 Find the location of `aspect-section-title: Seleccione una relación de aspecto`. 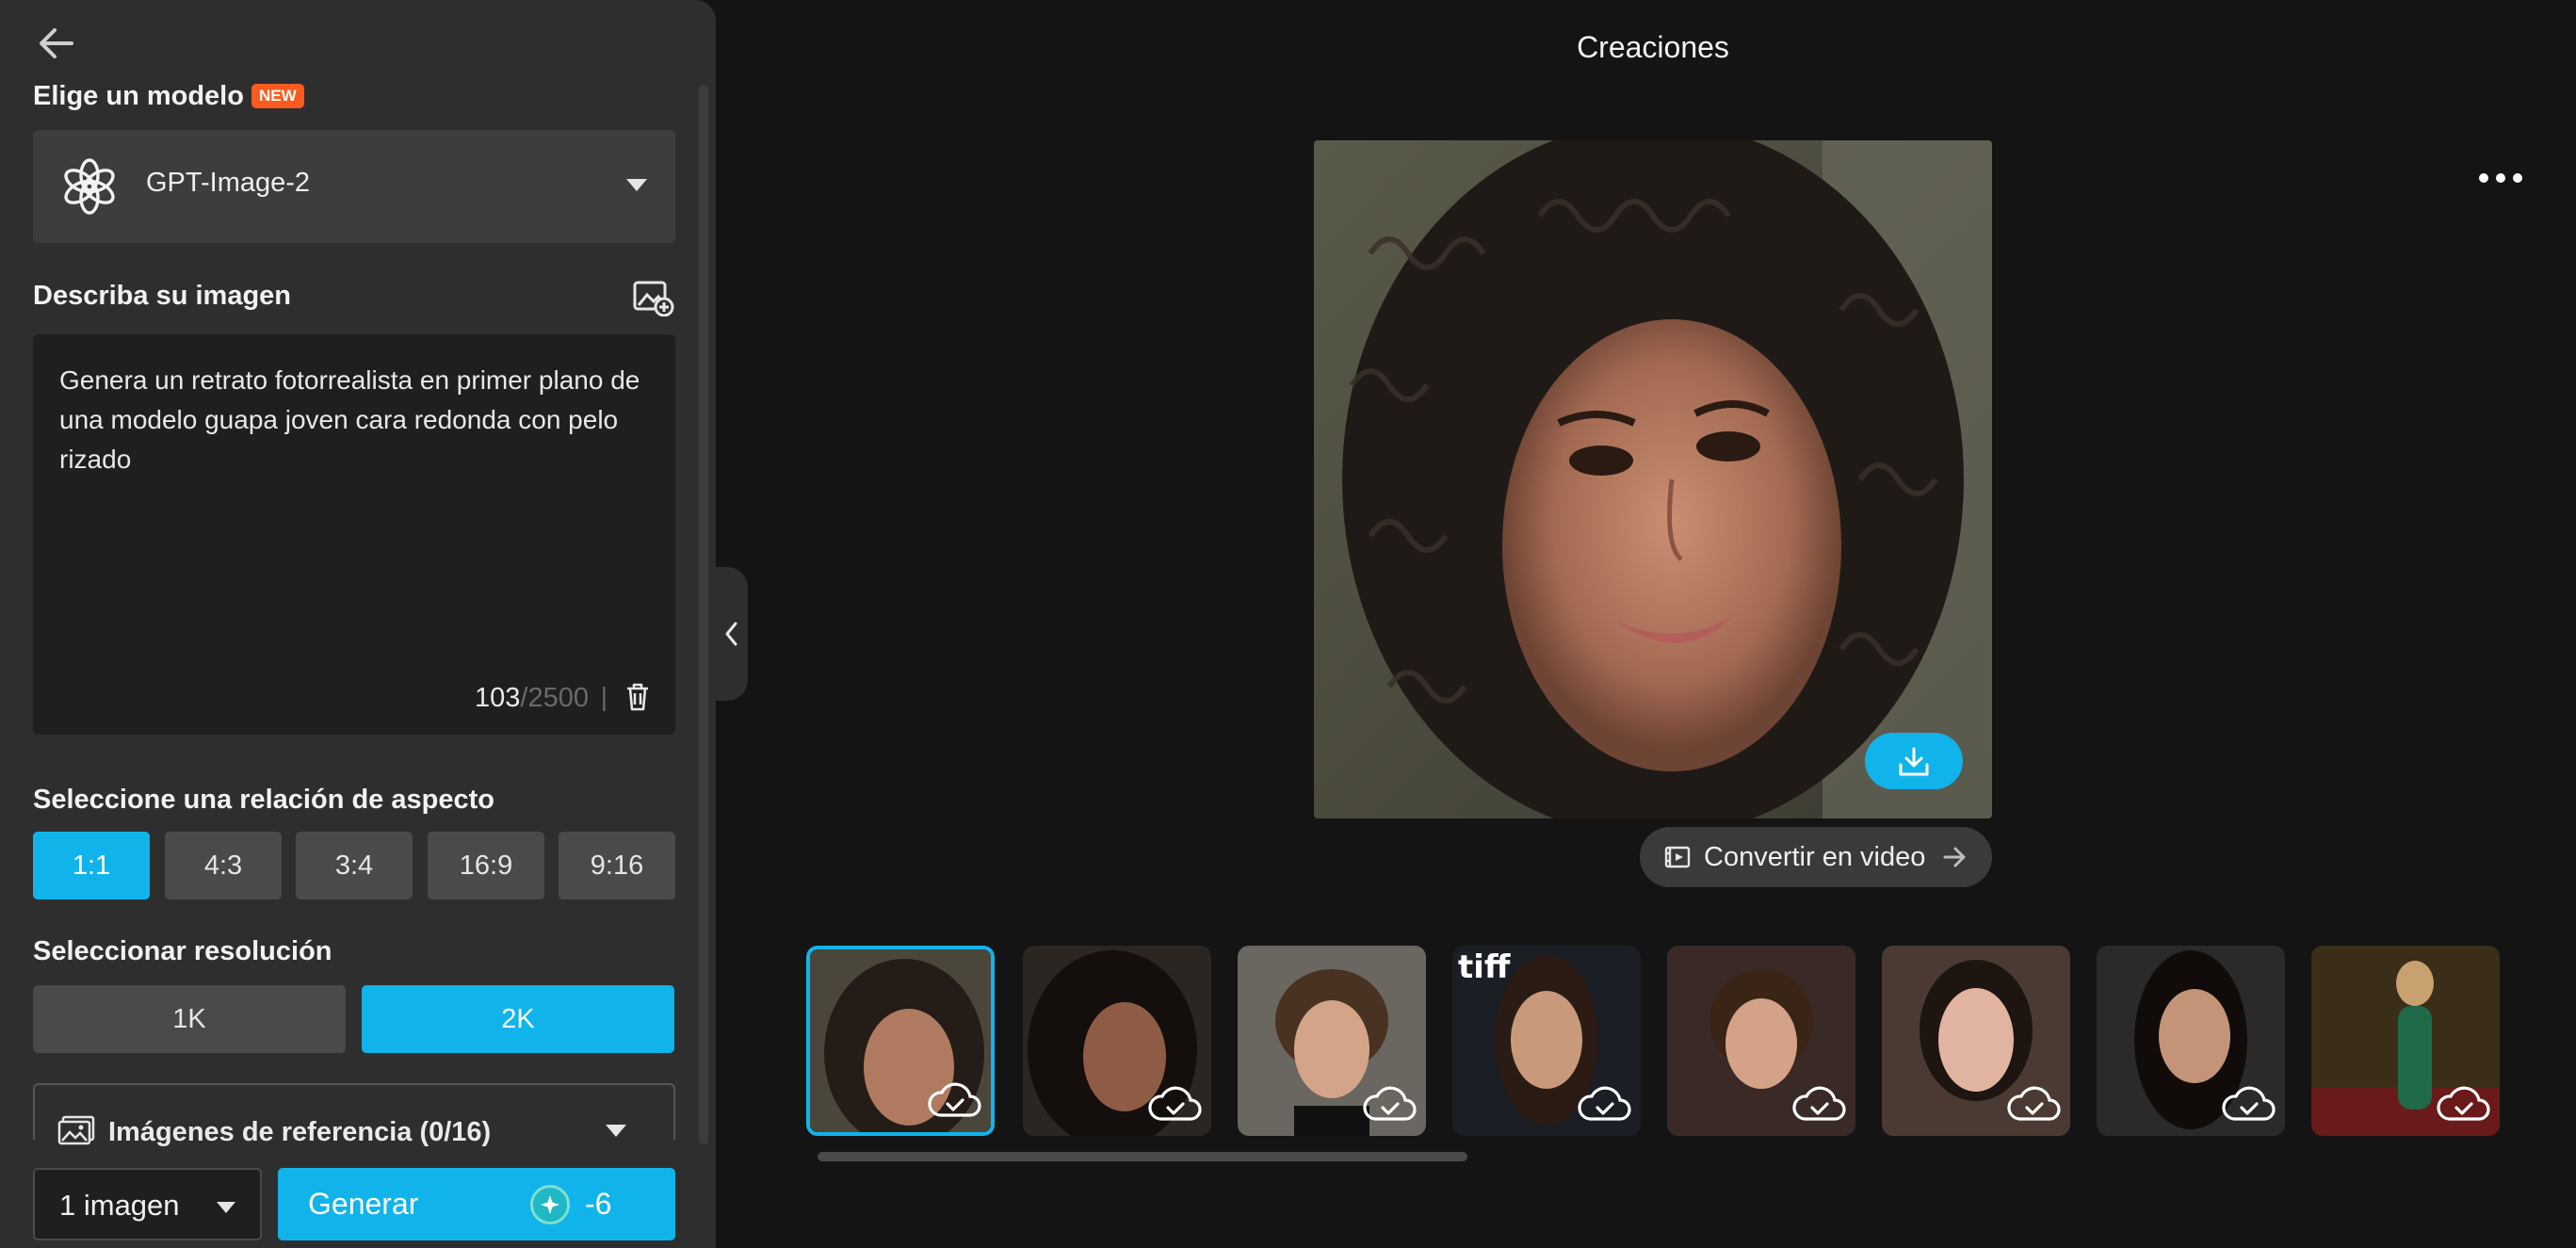

aspect-section-title: Seleccione una relación de aspecto is located at coordinates (263, 800).